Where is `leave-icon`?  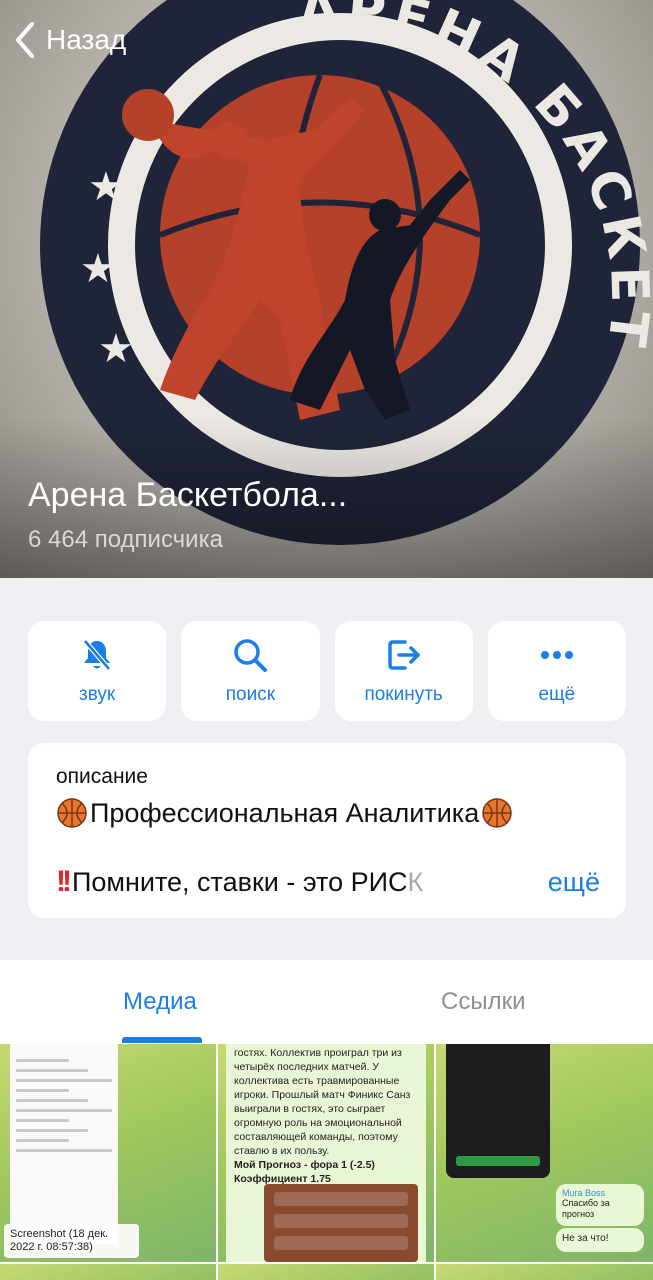
leave-icon is located at coordinates (403, 655).